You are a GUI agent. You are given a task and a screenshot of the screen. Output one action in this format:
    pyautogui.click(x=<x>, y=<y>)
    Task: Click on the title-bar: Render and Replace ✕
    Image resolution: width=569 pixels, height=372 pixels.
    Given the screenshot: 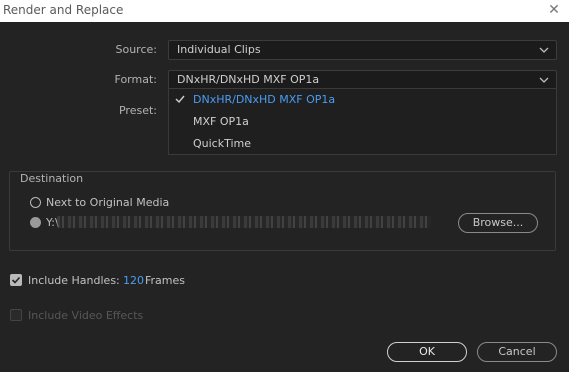 What is the action you would take?
    pyautogui.click(x=284, y=11)
    